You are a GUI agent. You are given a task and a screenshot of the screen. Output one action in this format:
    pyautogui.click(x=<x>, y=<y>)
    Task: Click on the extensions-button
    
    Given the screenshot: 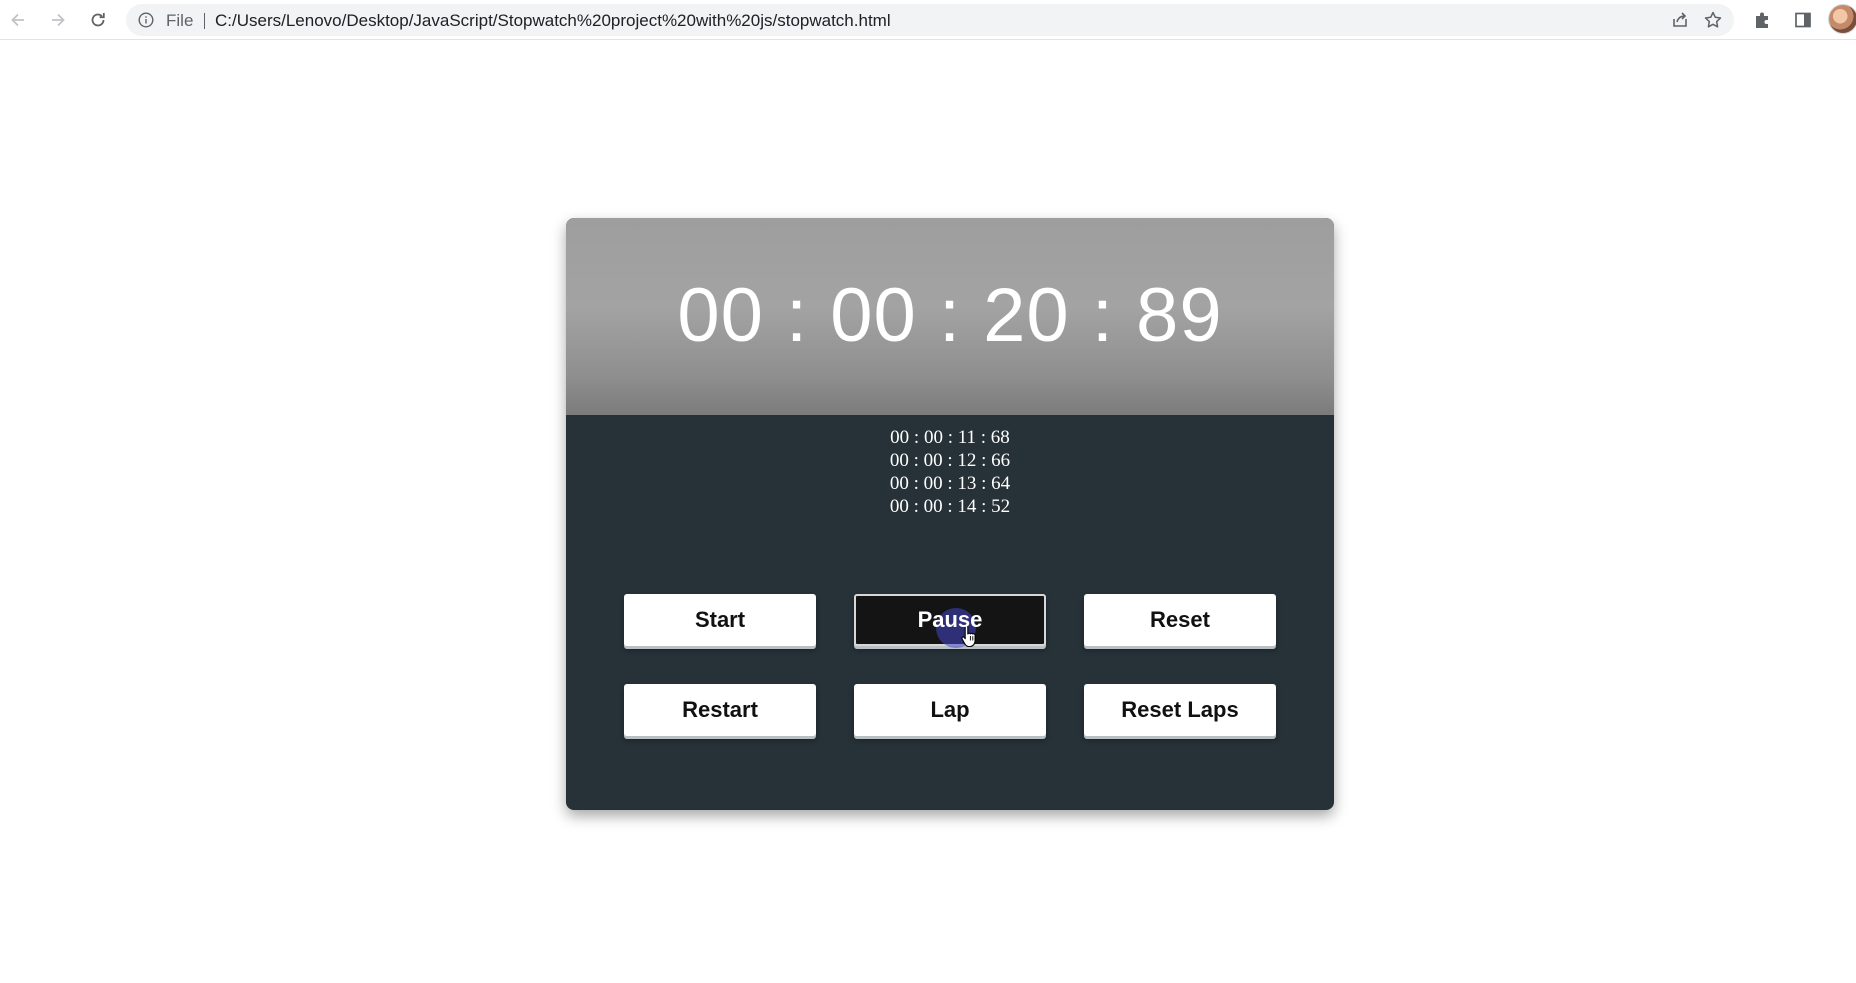 What is the action you would take?
    pyautogui.click(x=1763, y=20)
    